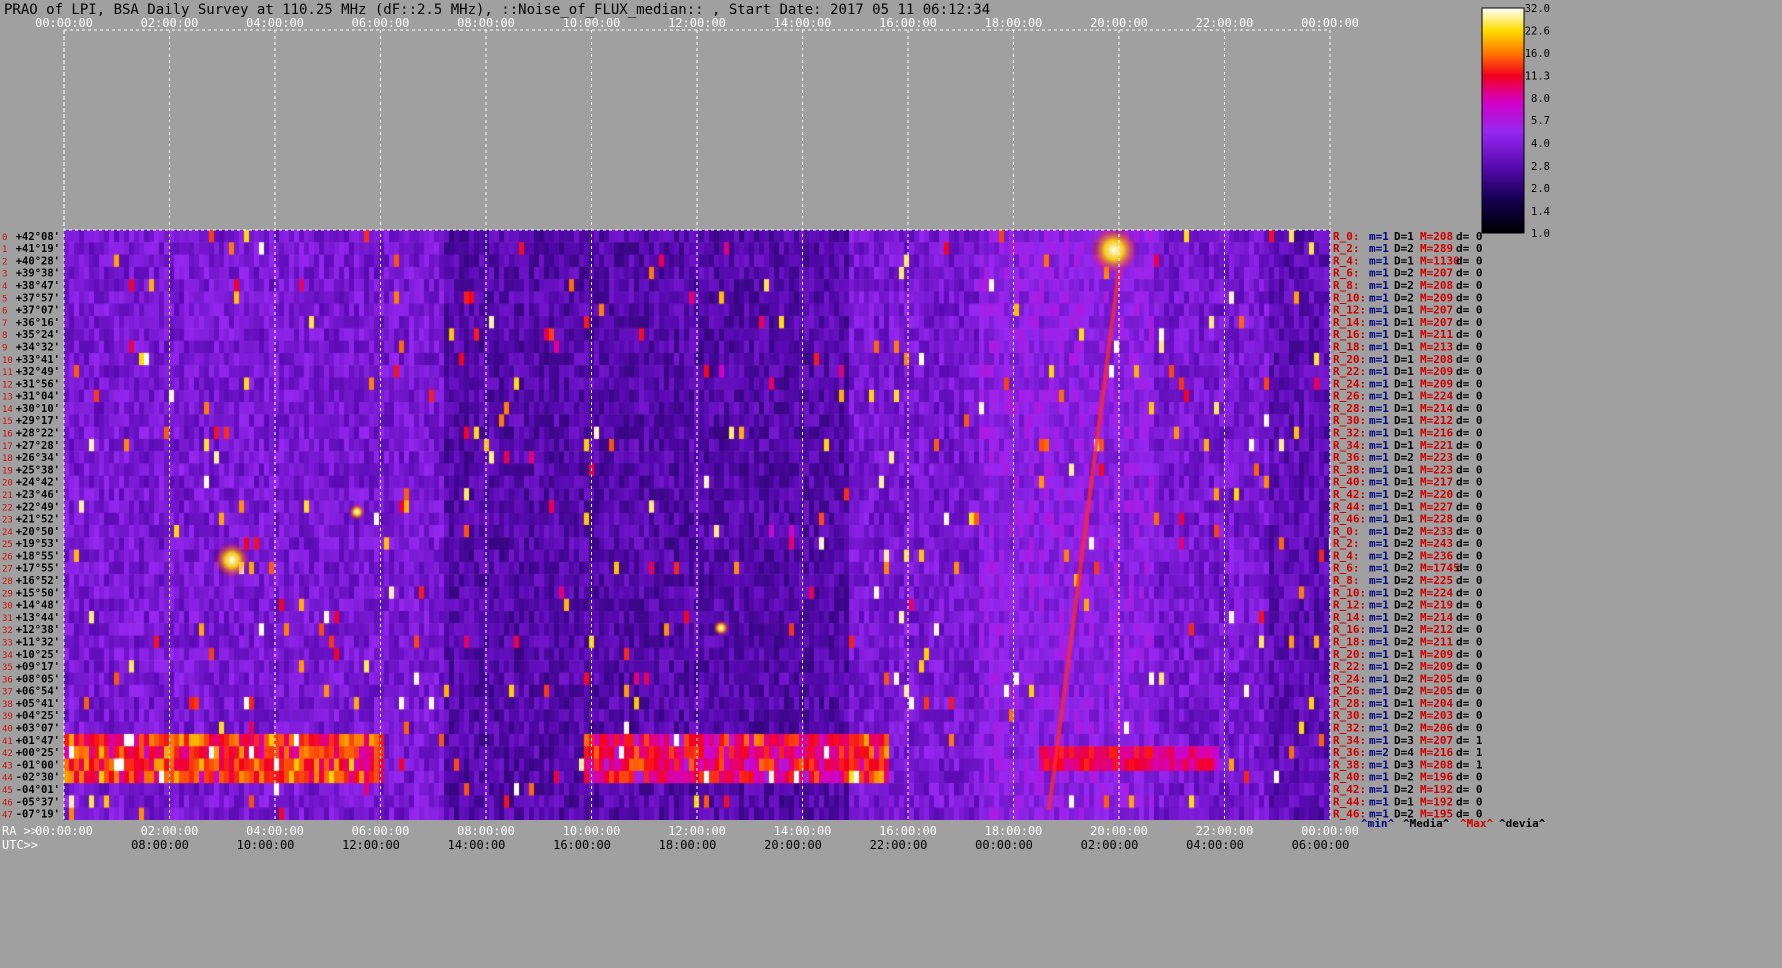 The width and height of the screenshot is (1782, 968). Describe the element at coordinates (38, 532) in the screenshot. I see `declination-label: +20°50'` at that location.